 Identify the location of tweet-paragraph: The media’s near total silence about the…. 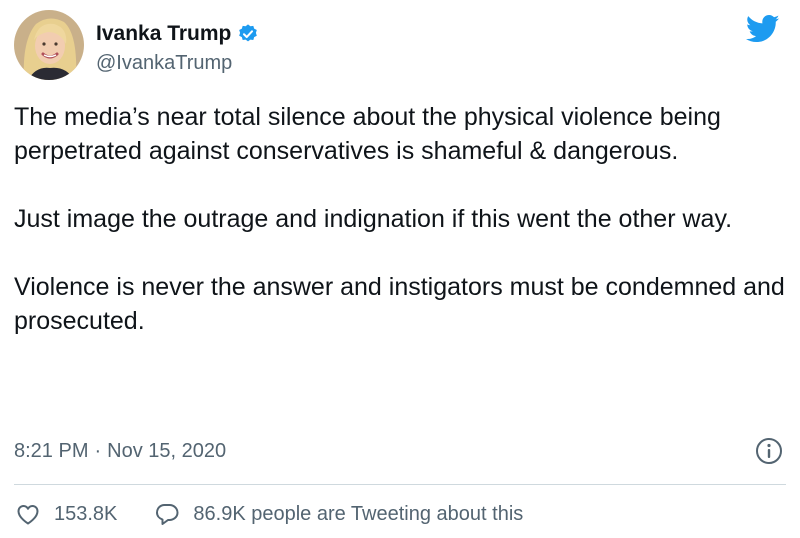
(367, 134).